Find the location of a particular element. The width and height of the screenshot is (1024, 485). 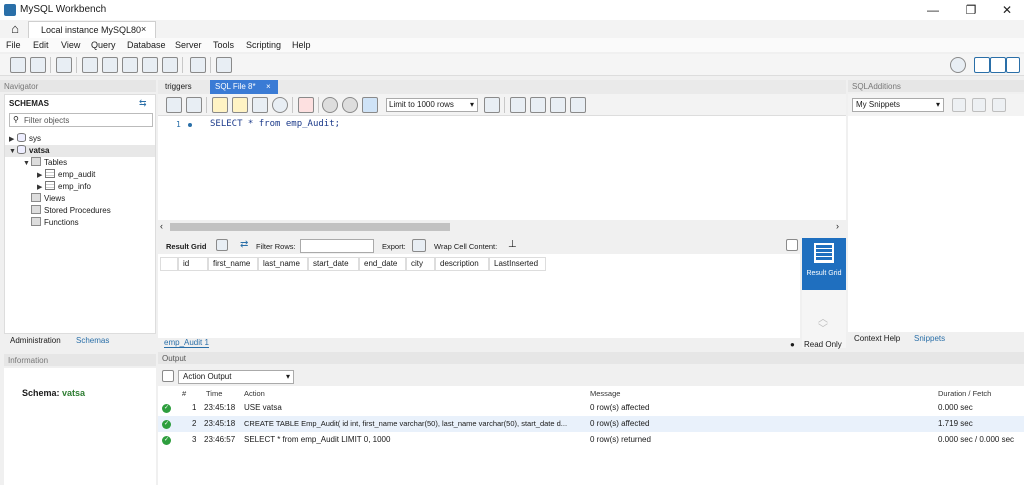

column-header: LastInserted is located at coordinates (517, 264).